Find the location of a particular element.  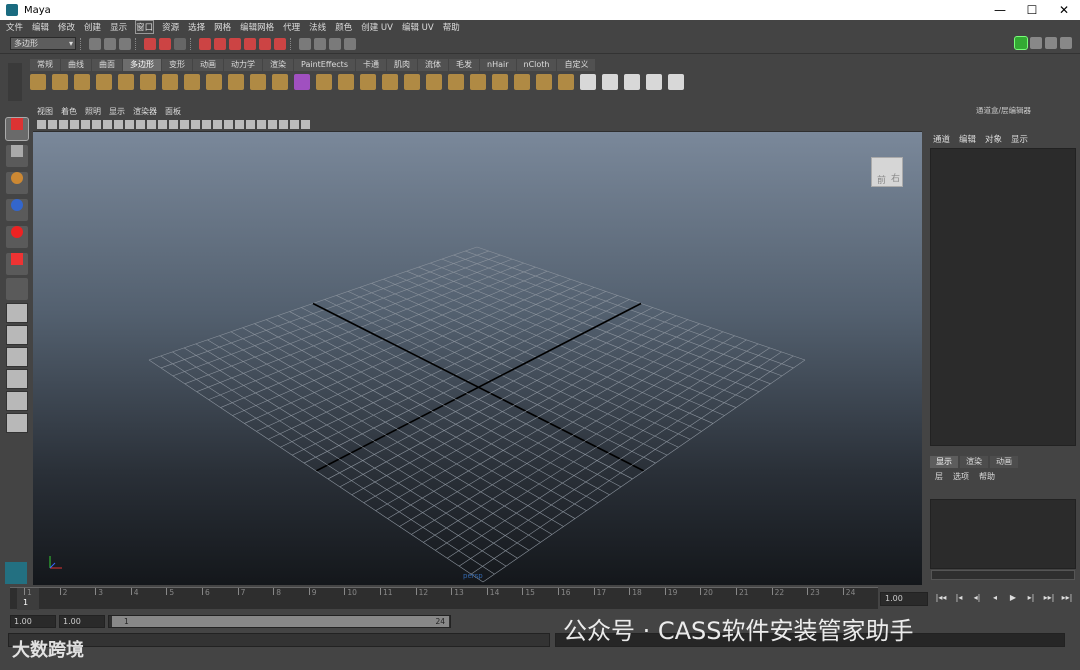

go-to-end-button: ▸▸| is located at coordinates (1067, 597).